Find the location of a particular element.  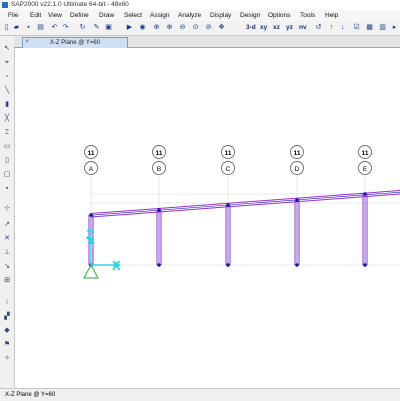

reshape-icon: ⌖ is located at coordinates (7, 63).